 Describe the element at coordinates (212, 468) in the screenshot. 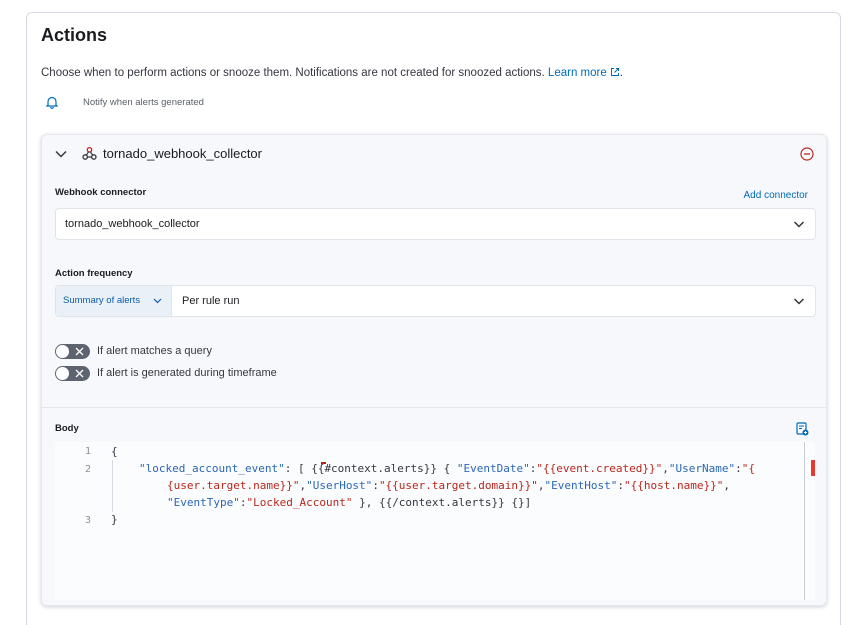

I see `code-token: "locked_account_event"` at that location.